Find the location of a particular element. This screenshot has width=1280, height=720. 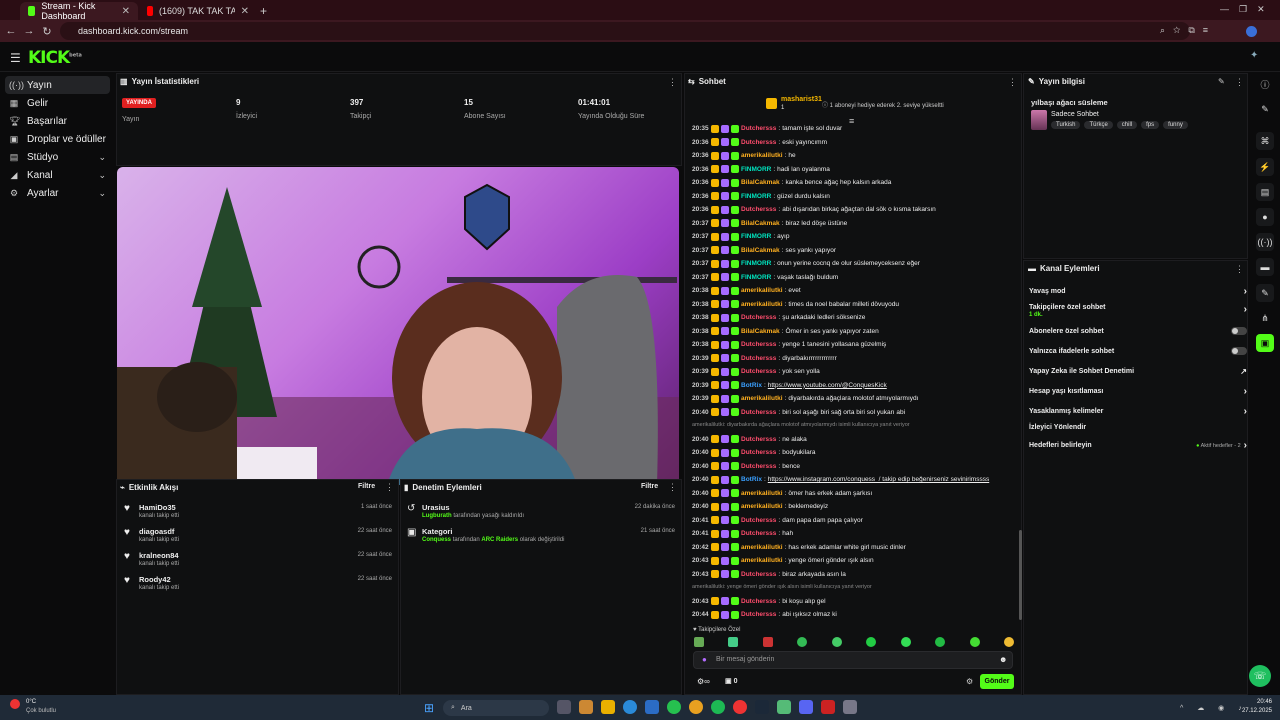

document-icon: ▤ is located at coordinates (1265, 192).